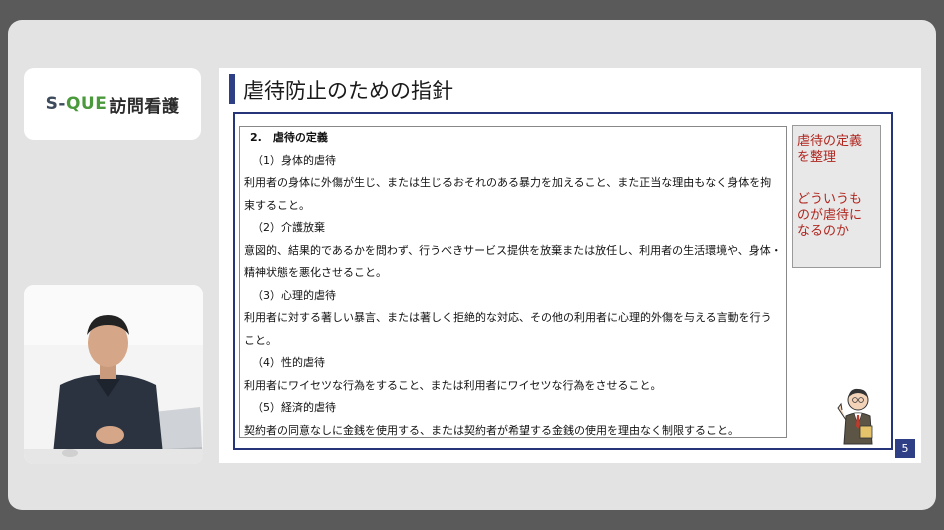 The width and height of the screenshot is (944, 530). Describe the element at coordinates (232, 89) in the screenshot. I see `title-accent-bar` at that location.